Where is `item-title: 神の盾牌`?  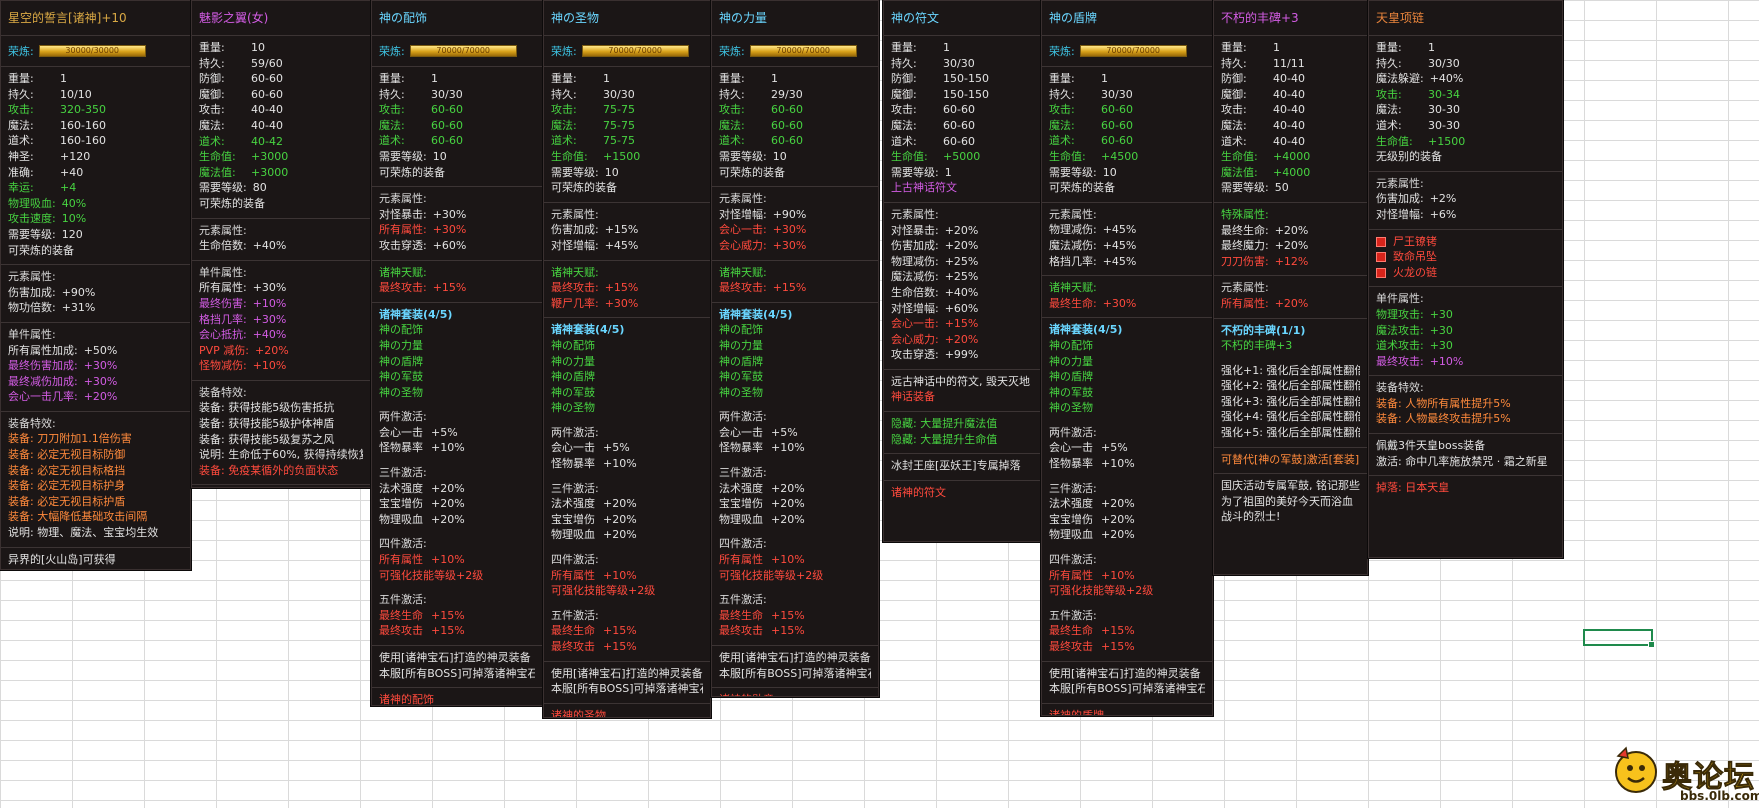 item-title: 神の盾牌 is located at coordinates (1127, 18).